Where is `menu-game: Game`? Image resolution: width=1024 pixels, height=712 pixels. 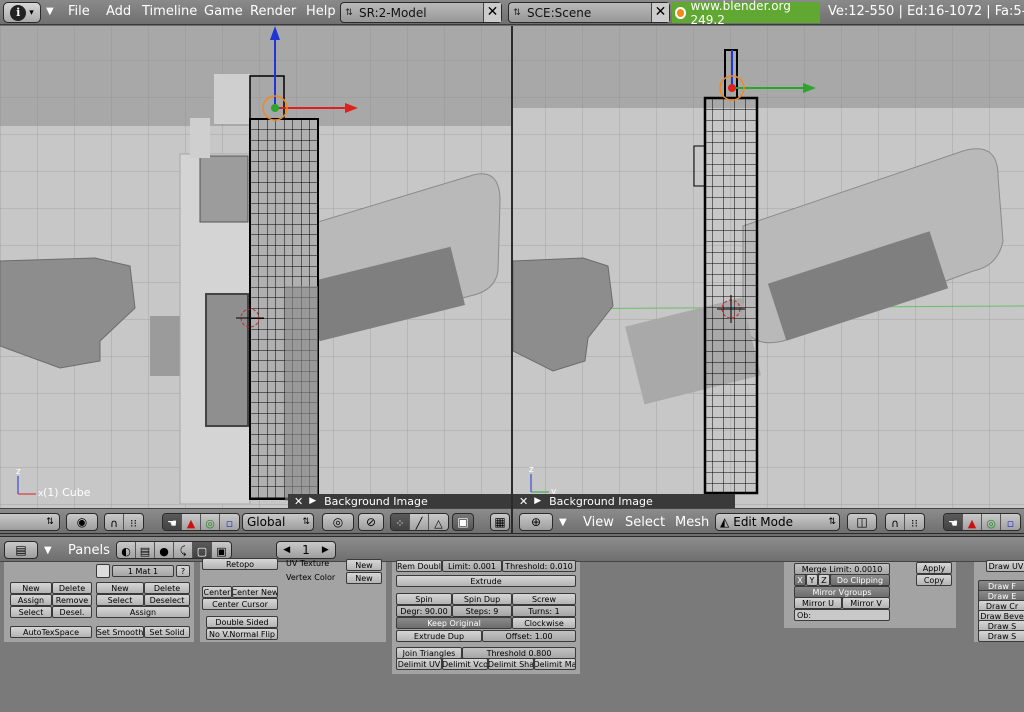 menu-game: Game is located at coordinates (223, 14).